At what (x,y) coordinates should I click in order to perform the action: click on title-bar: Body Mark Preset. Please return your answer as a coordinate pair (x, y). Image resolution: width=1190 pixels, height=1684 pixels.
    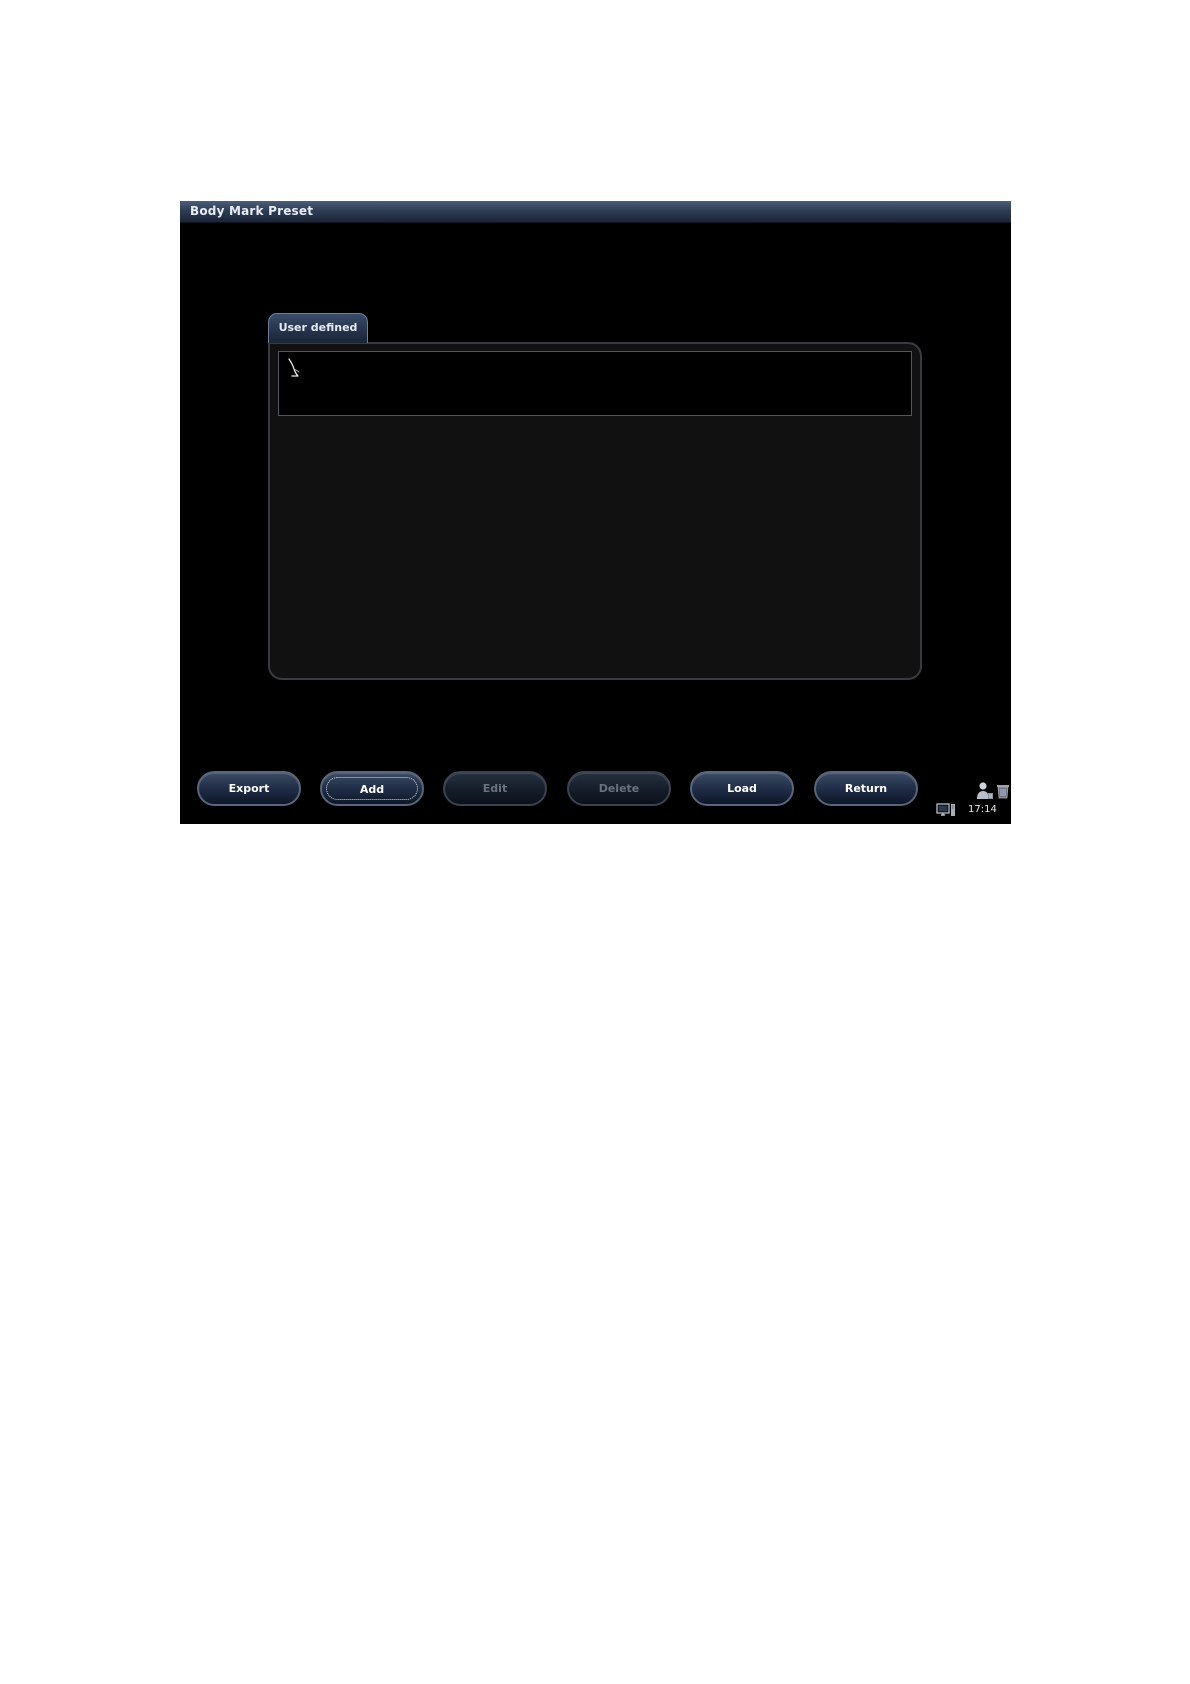
    Looking at the image, I should click on (595, 212).